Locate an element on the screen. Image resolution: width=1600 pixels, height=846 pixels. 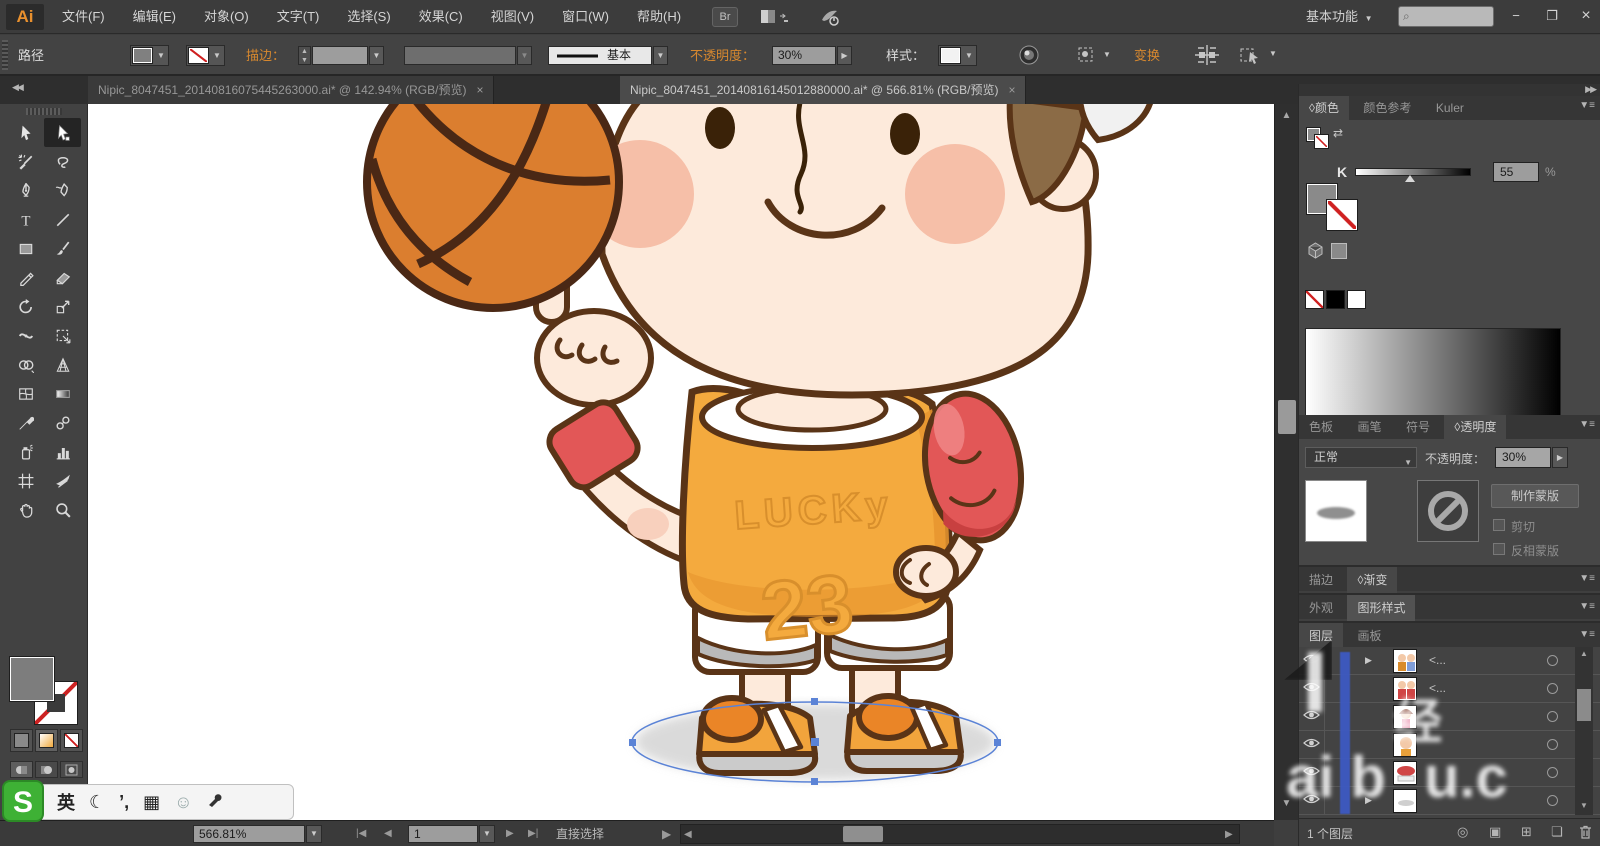
horizontal-scroll-thumb is located at coordinates (863, 834).